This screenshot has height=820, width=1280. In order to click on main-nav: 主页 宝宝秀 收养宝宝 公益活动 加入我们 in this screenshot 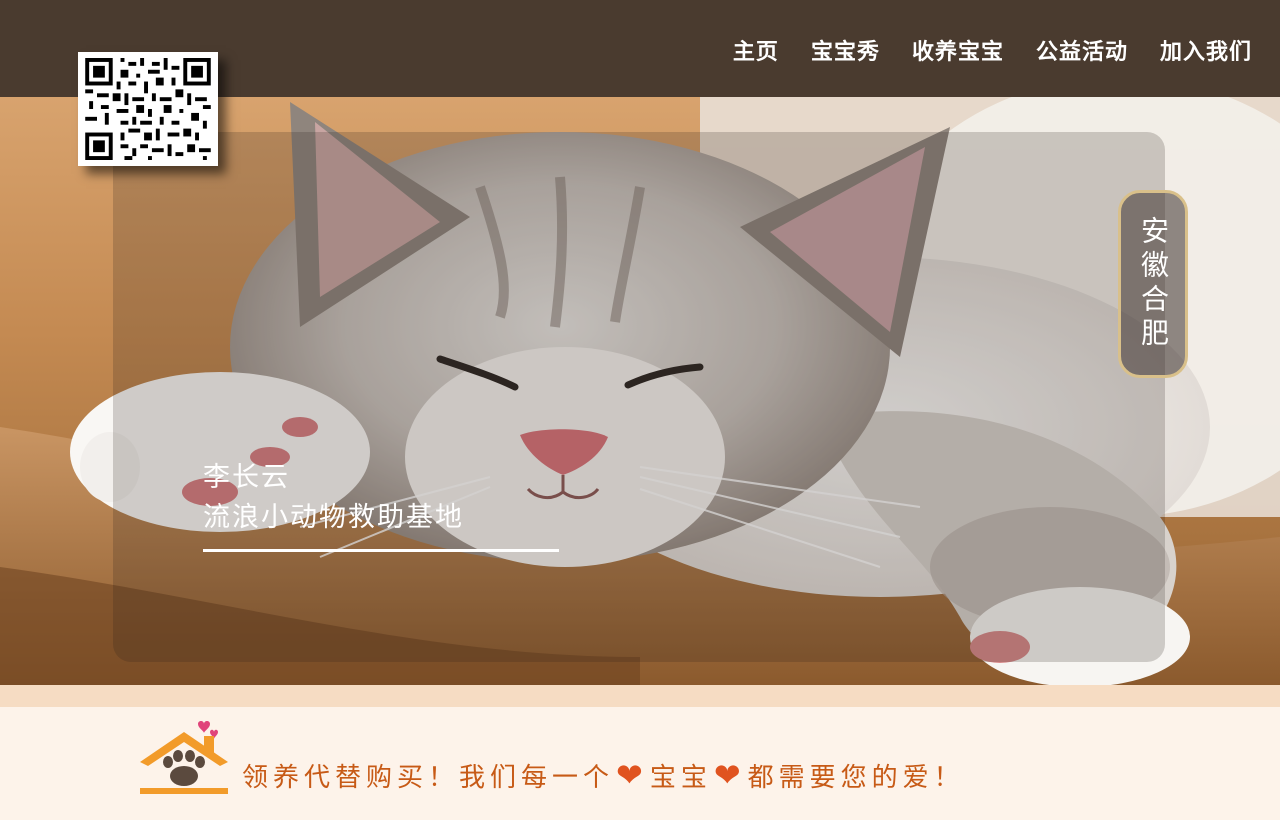, I will do `click(992, 50)`.